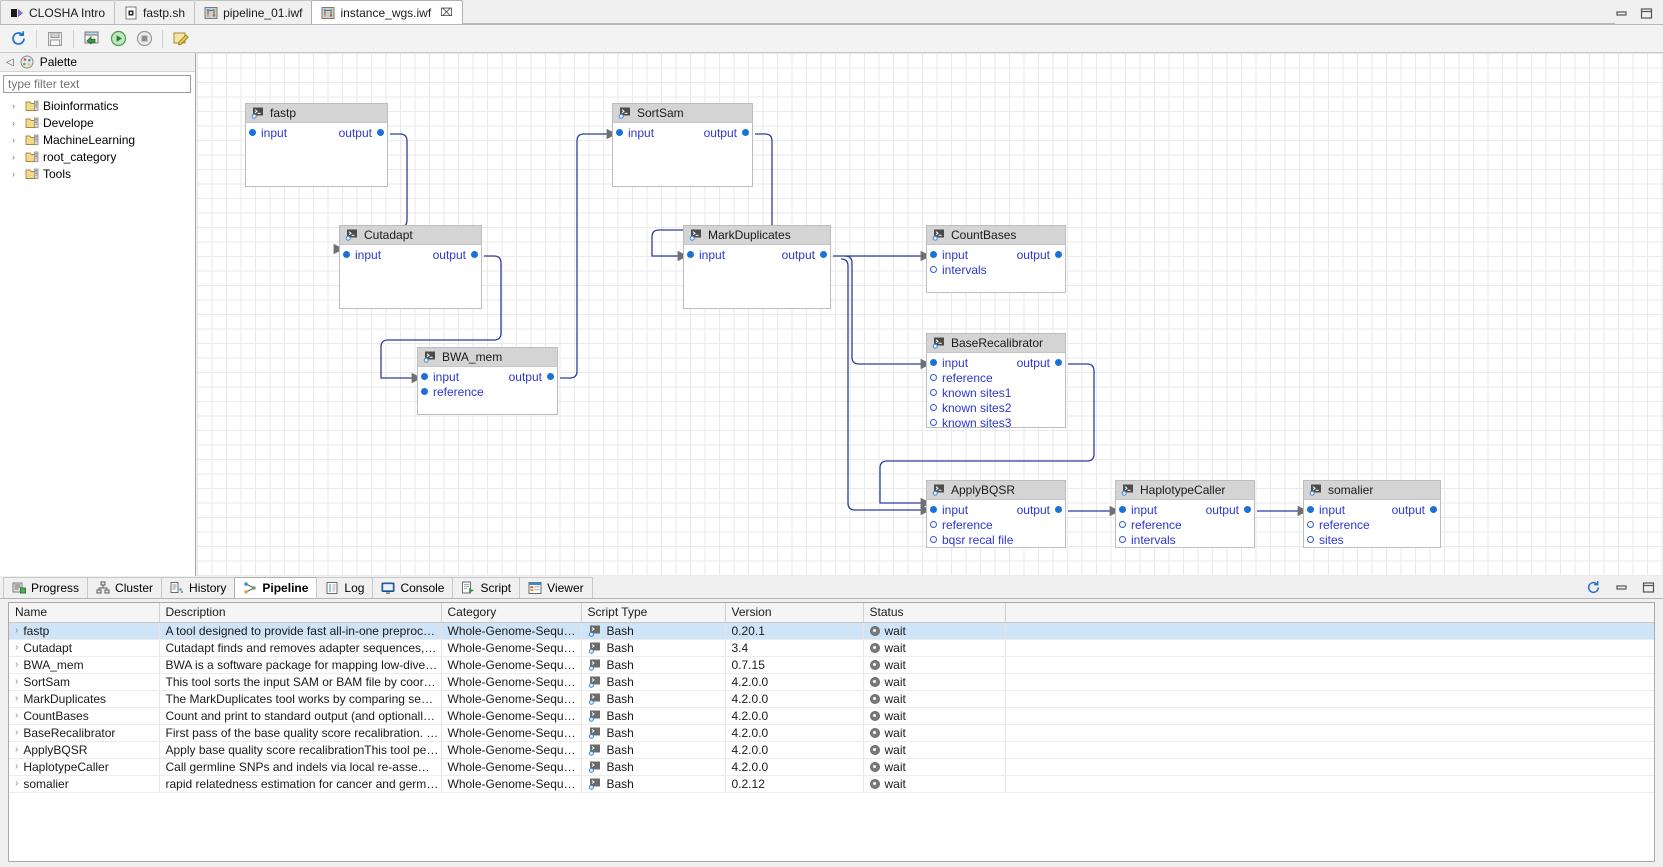  What do you see at coordinates (446, 12) in the screenshot?
I see `close-icon: ⌧` at bounding box center [446, 12].